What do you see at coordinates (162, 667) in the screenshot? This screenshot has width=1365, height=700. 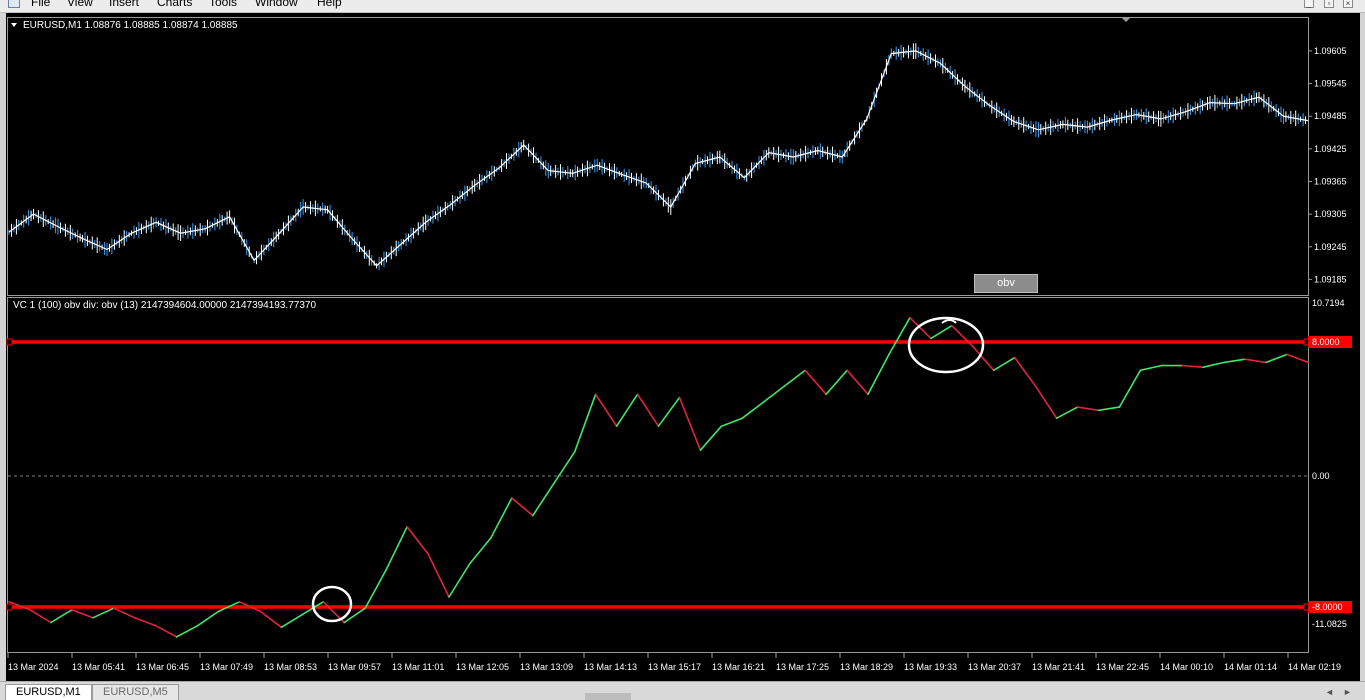 I see `time-axis-label: 13 Mar 06:45` at bounding box center [162, 667].